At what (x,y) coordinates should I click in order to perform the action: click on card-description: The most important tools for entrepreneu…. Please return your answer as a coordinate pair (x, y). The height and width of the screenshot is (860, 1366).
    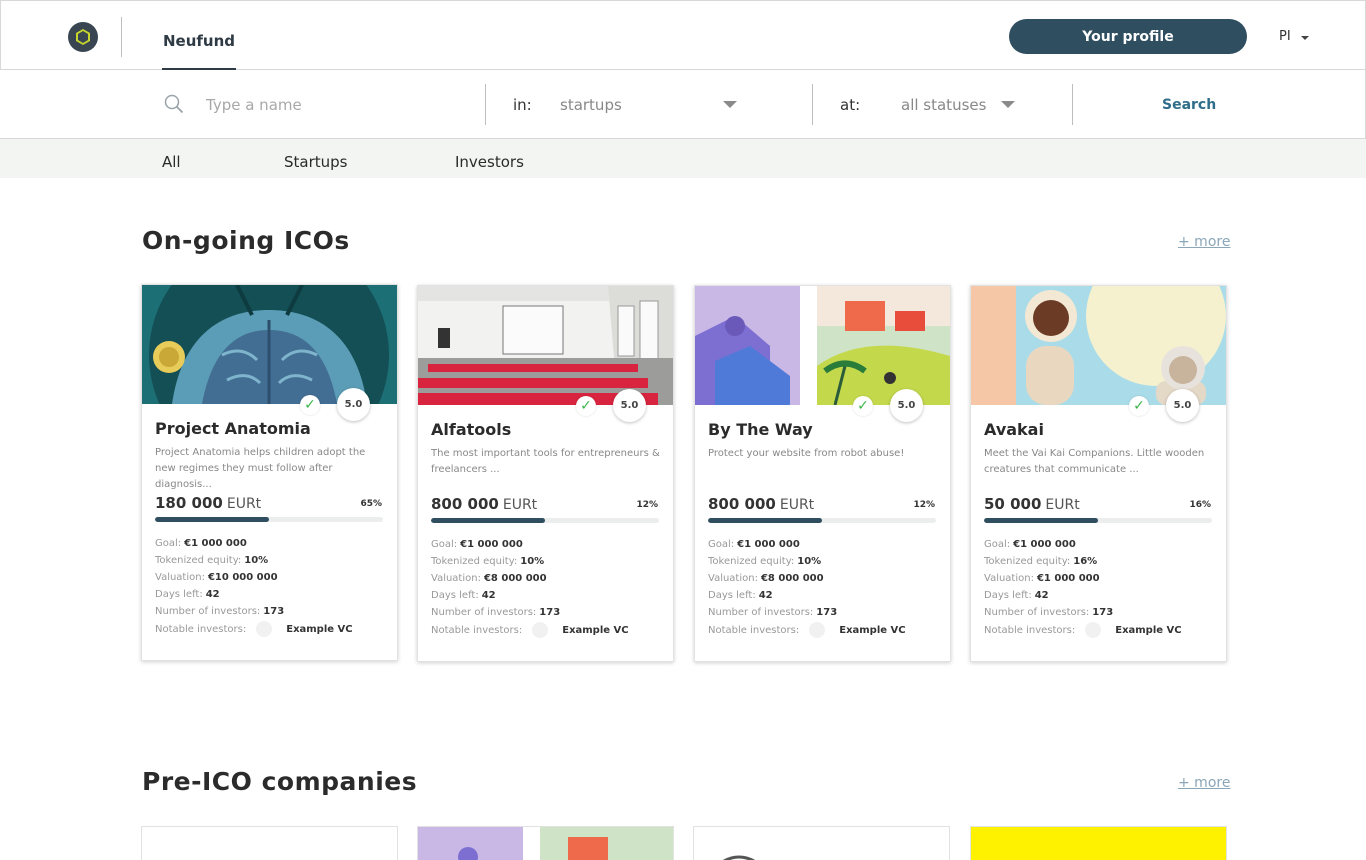
    Looking at the image, I should click on (545, 461).